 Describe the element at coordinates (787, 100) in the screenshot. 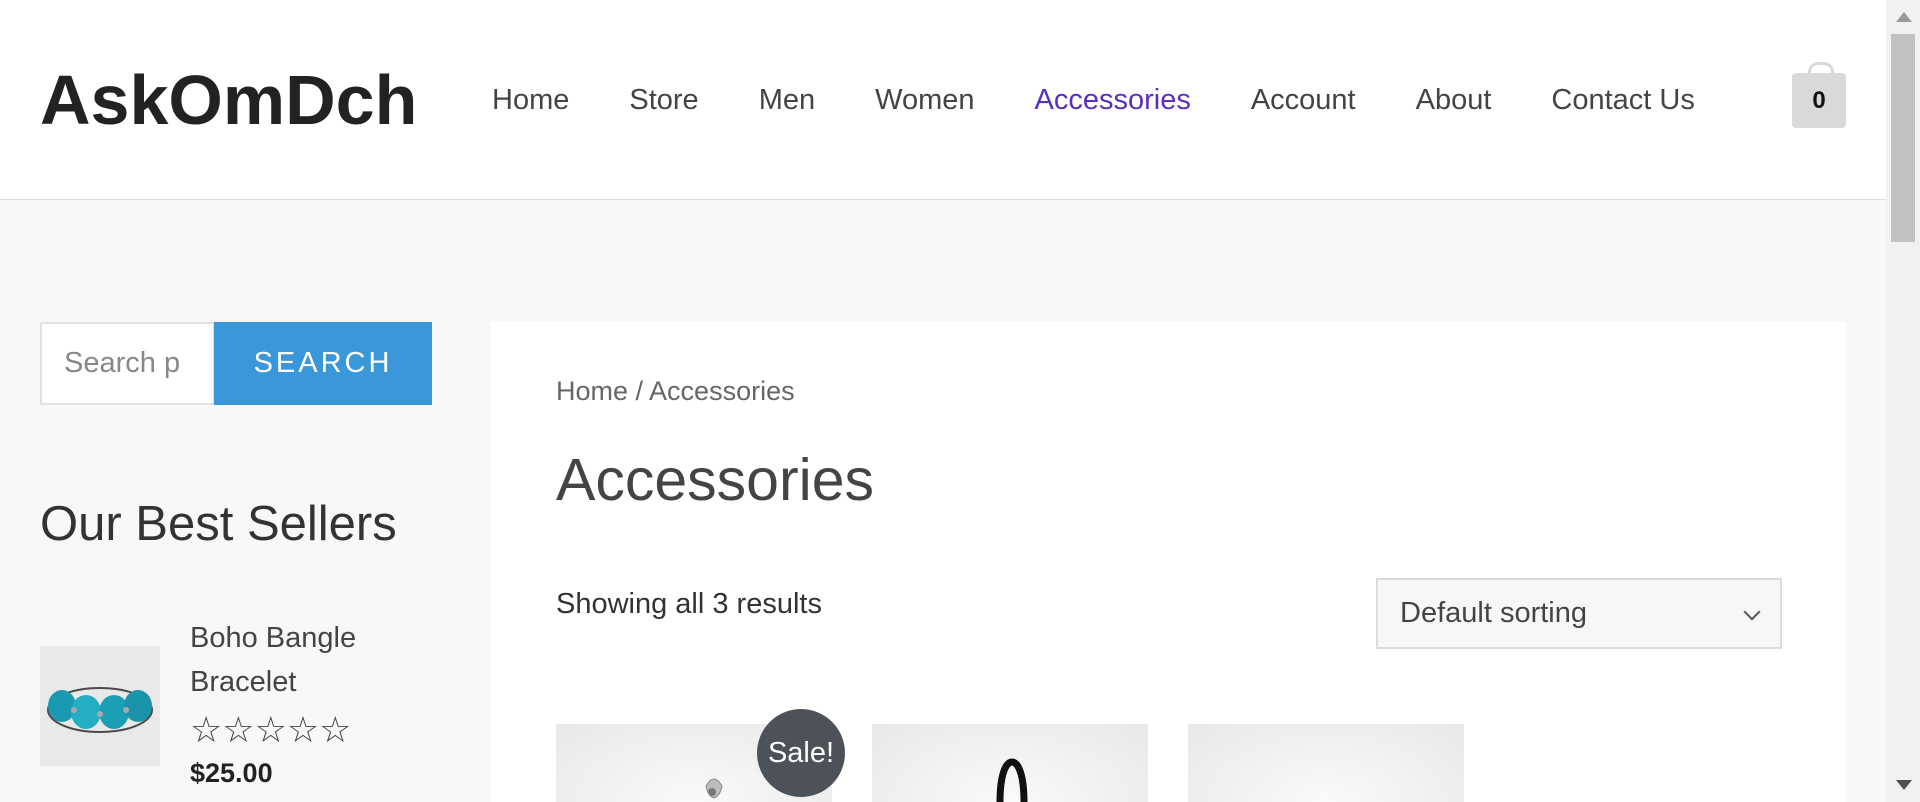

I see `nav-item-men: Men` at that location.